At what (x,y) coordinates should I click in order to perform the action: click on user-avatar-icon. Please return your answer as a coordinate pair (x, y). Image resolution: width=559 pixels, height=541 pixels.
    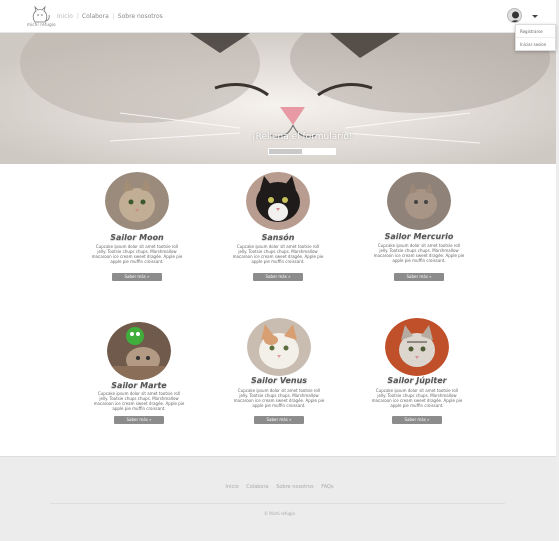
    Looking at the image, I should click on (515, 16).